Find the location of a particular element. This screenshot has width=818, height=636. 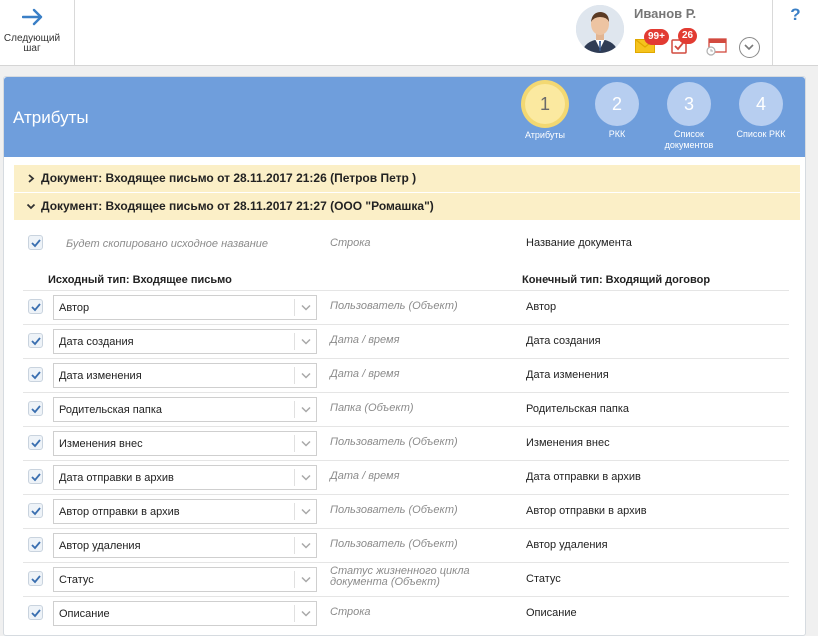

select-value: Дата создания is located at coordinates (96, 342).